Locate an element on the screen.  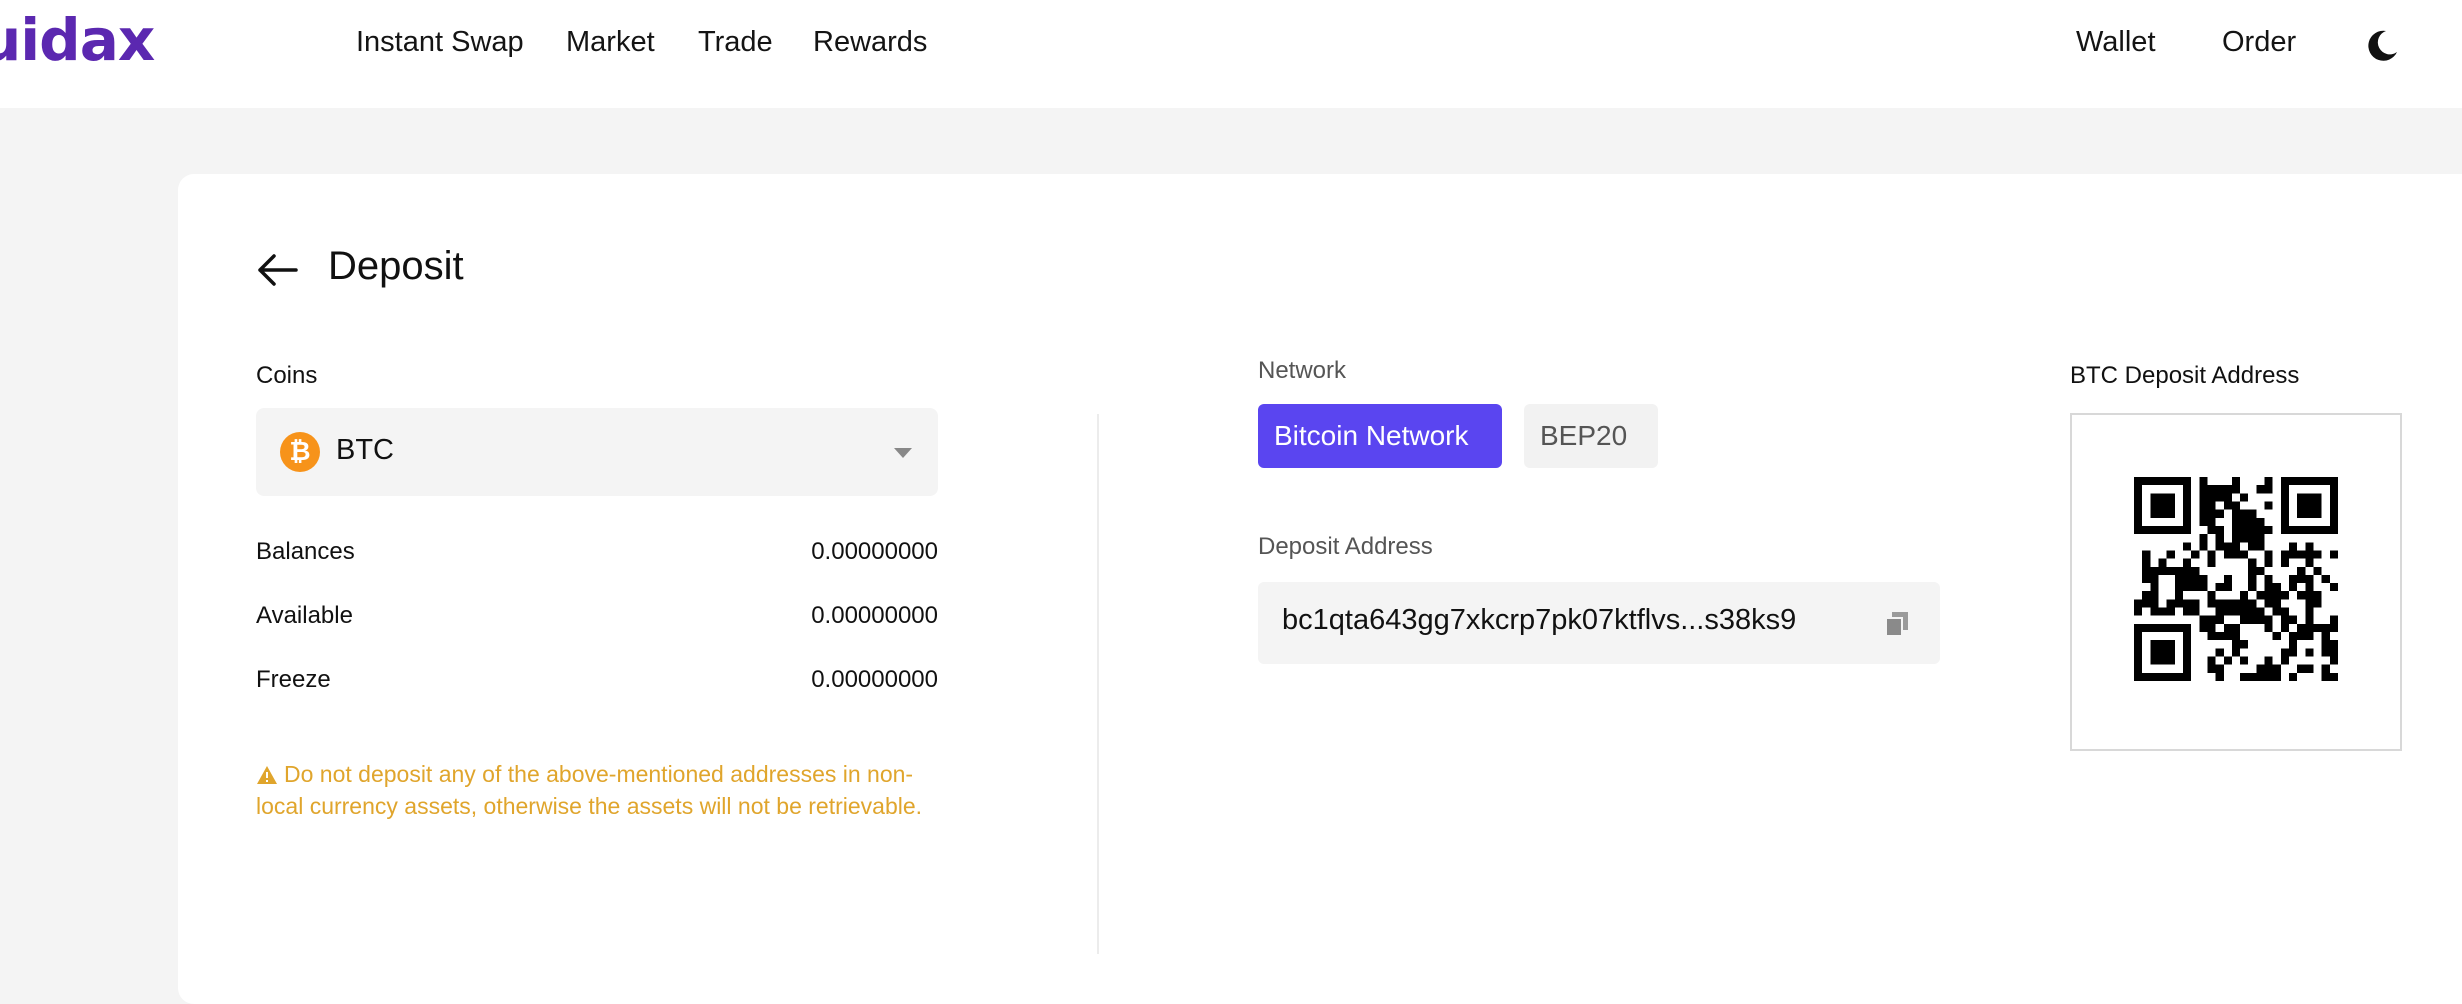
qr-code is located at coordinates (2236, 579).